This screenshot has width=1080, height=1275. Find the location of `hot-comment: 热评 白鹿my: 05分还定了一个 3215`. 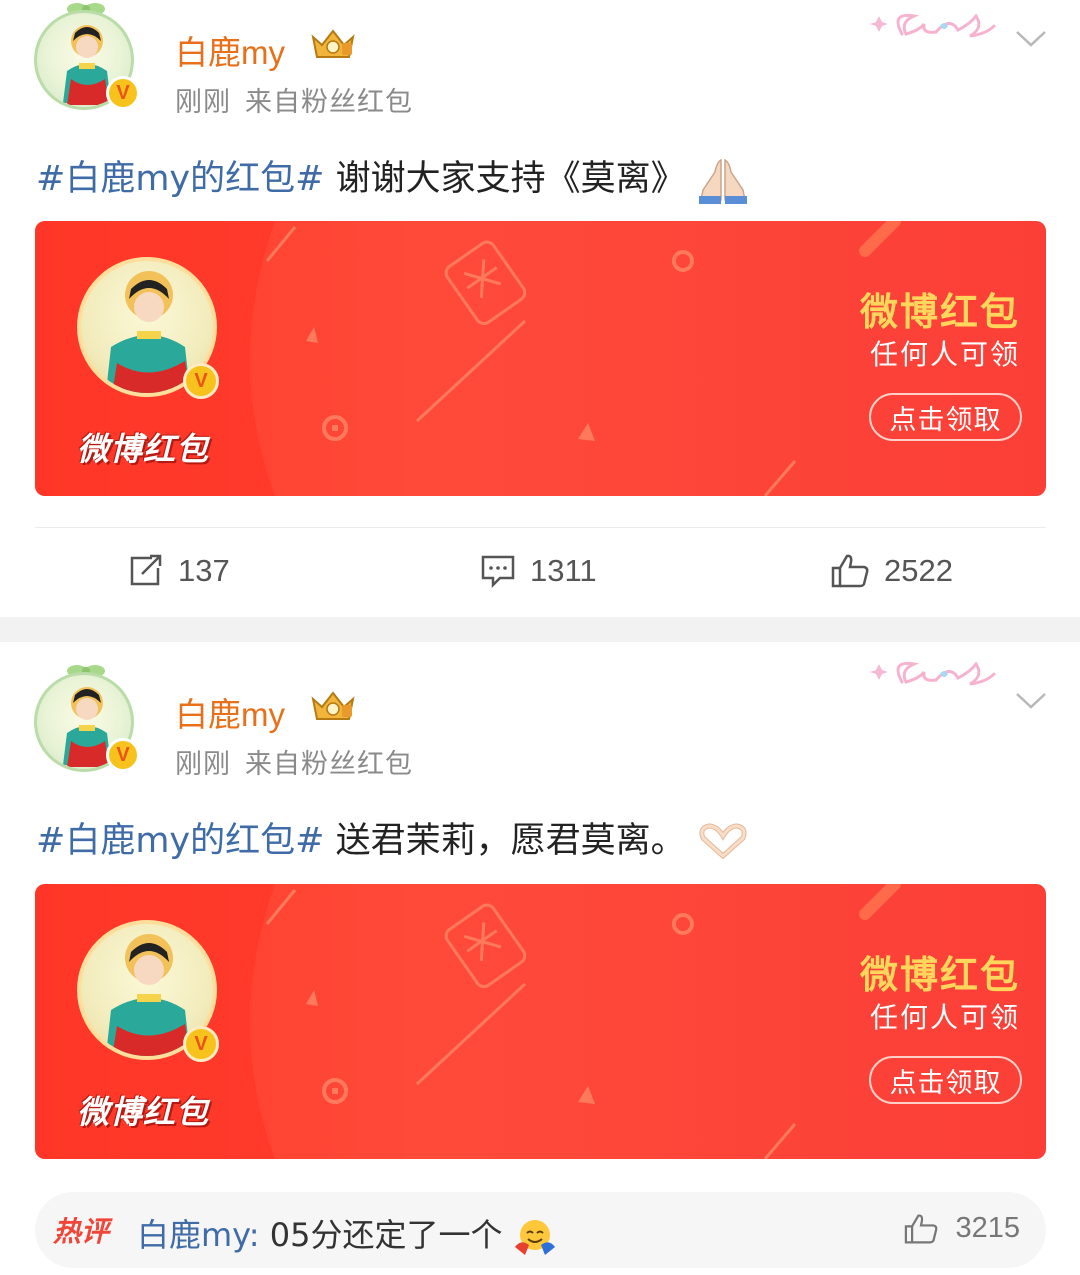

hot-comment: 热评 白鹿my: 05分还定了一个 3215 is located at coordinates (540, 1230).